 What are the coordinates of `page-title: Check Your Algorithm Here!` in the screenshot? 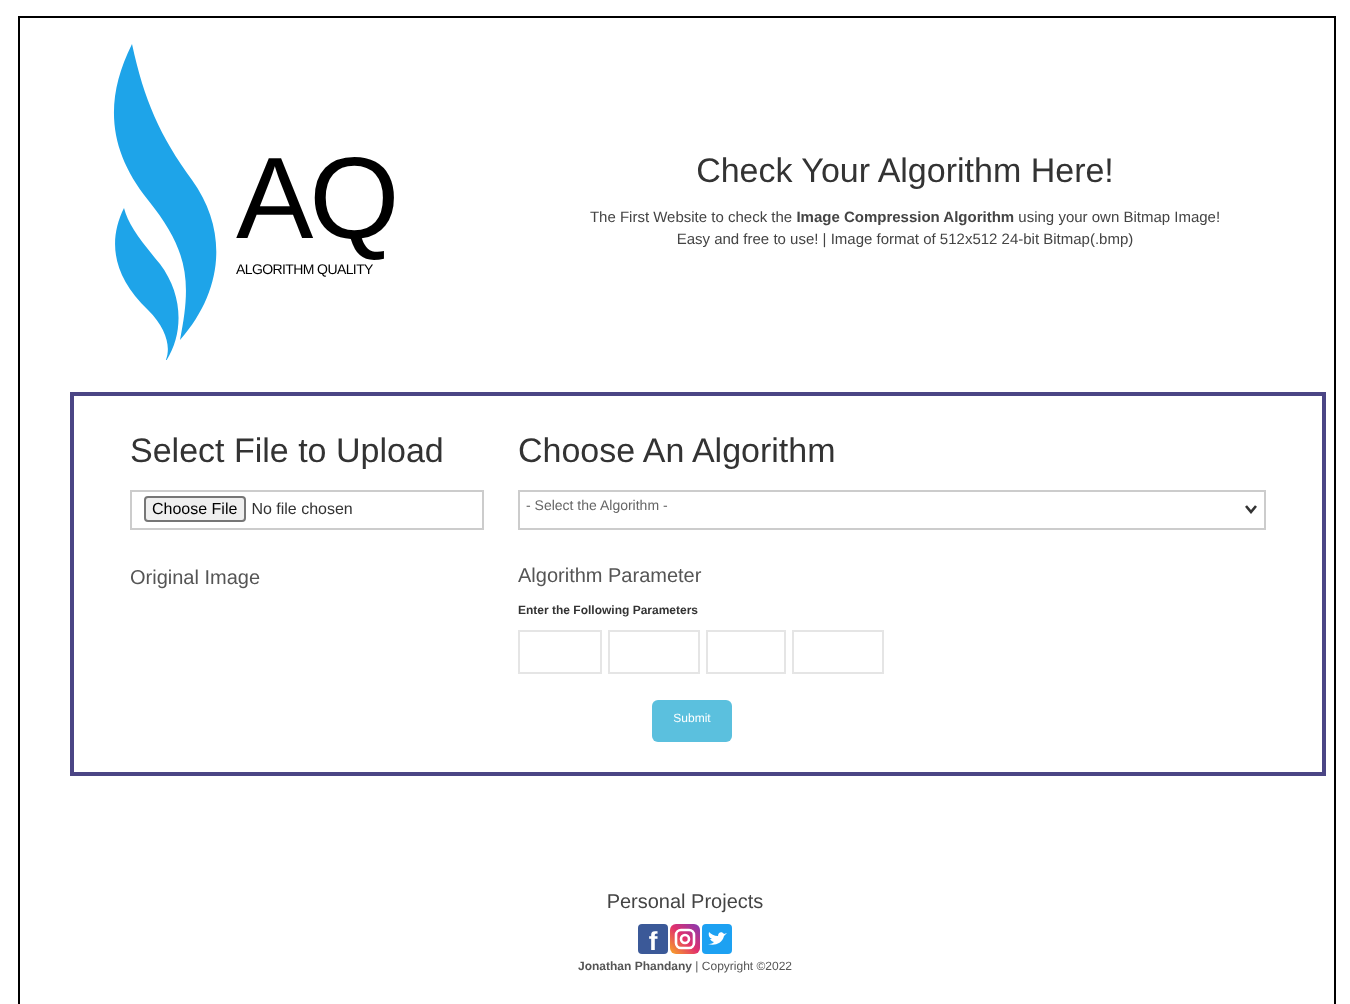 It's located at (905, 172).